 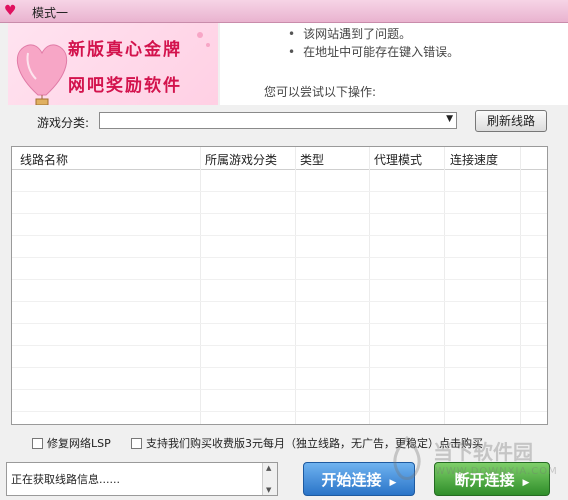 I want to click on banner-ad: 新版真心金牌 网吧奖励软件, so click(x=113, y=64).